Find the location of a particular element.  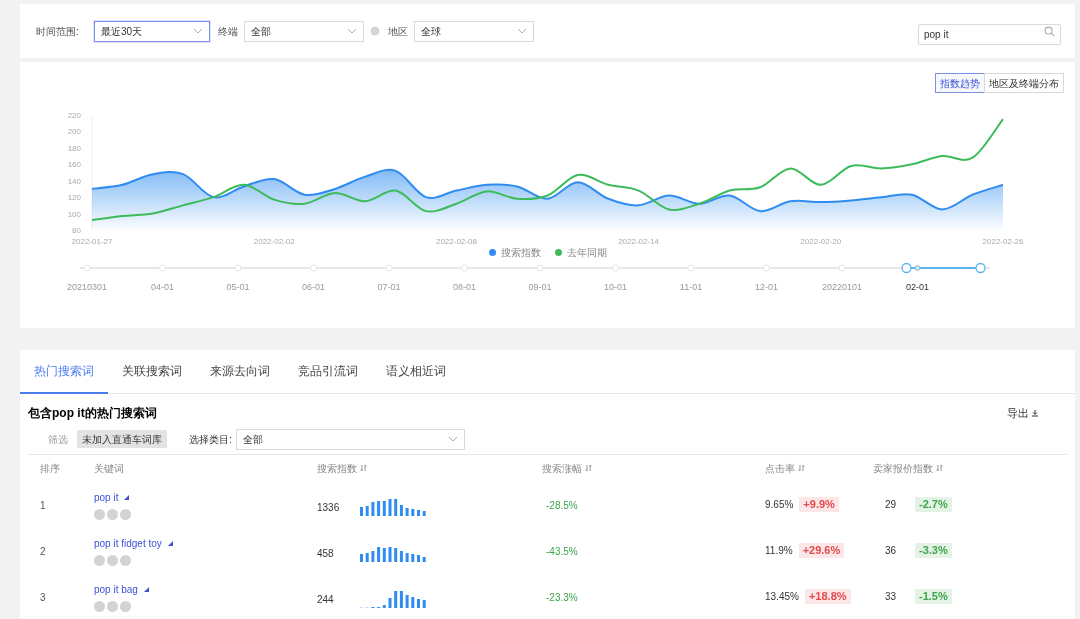

category-select: 全部 is located at coordinates (350, 439).